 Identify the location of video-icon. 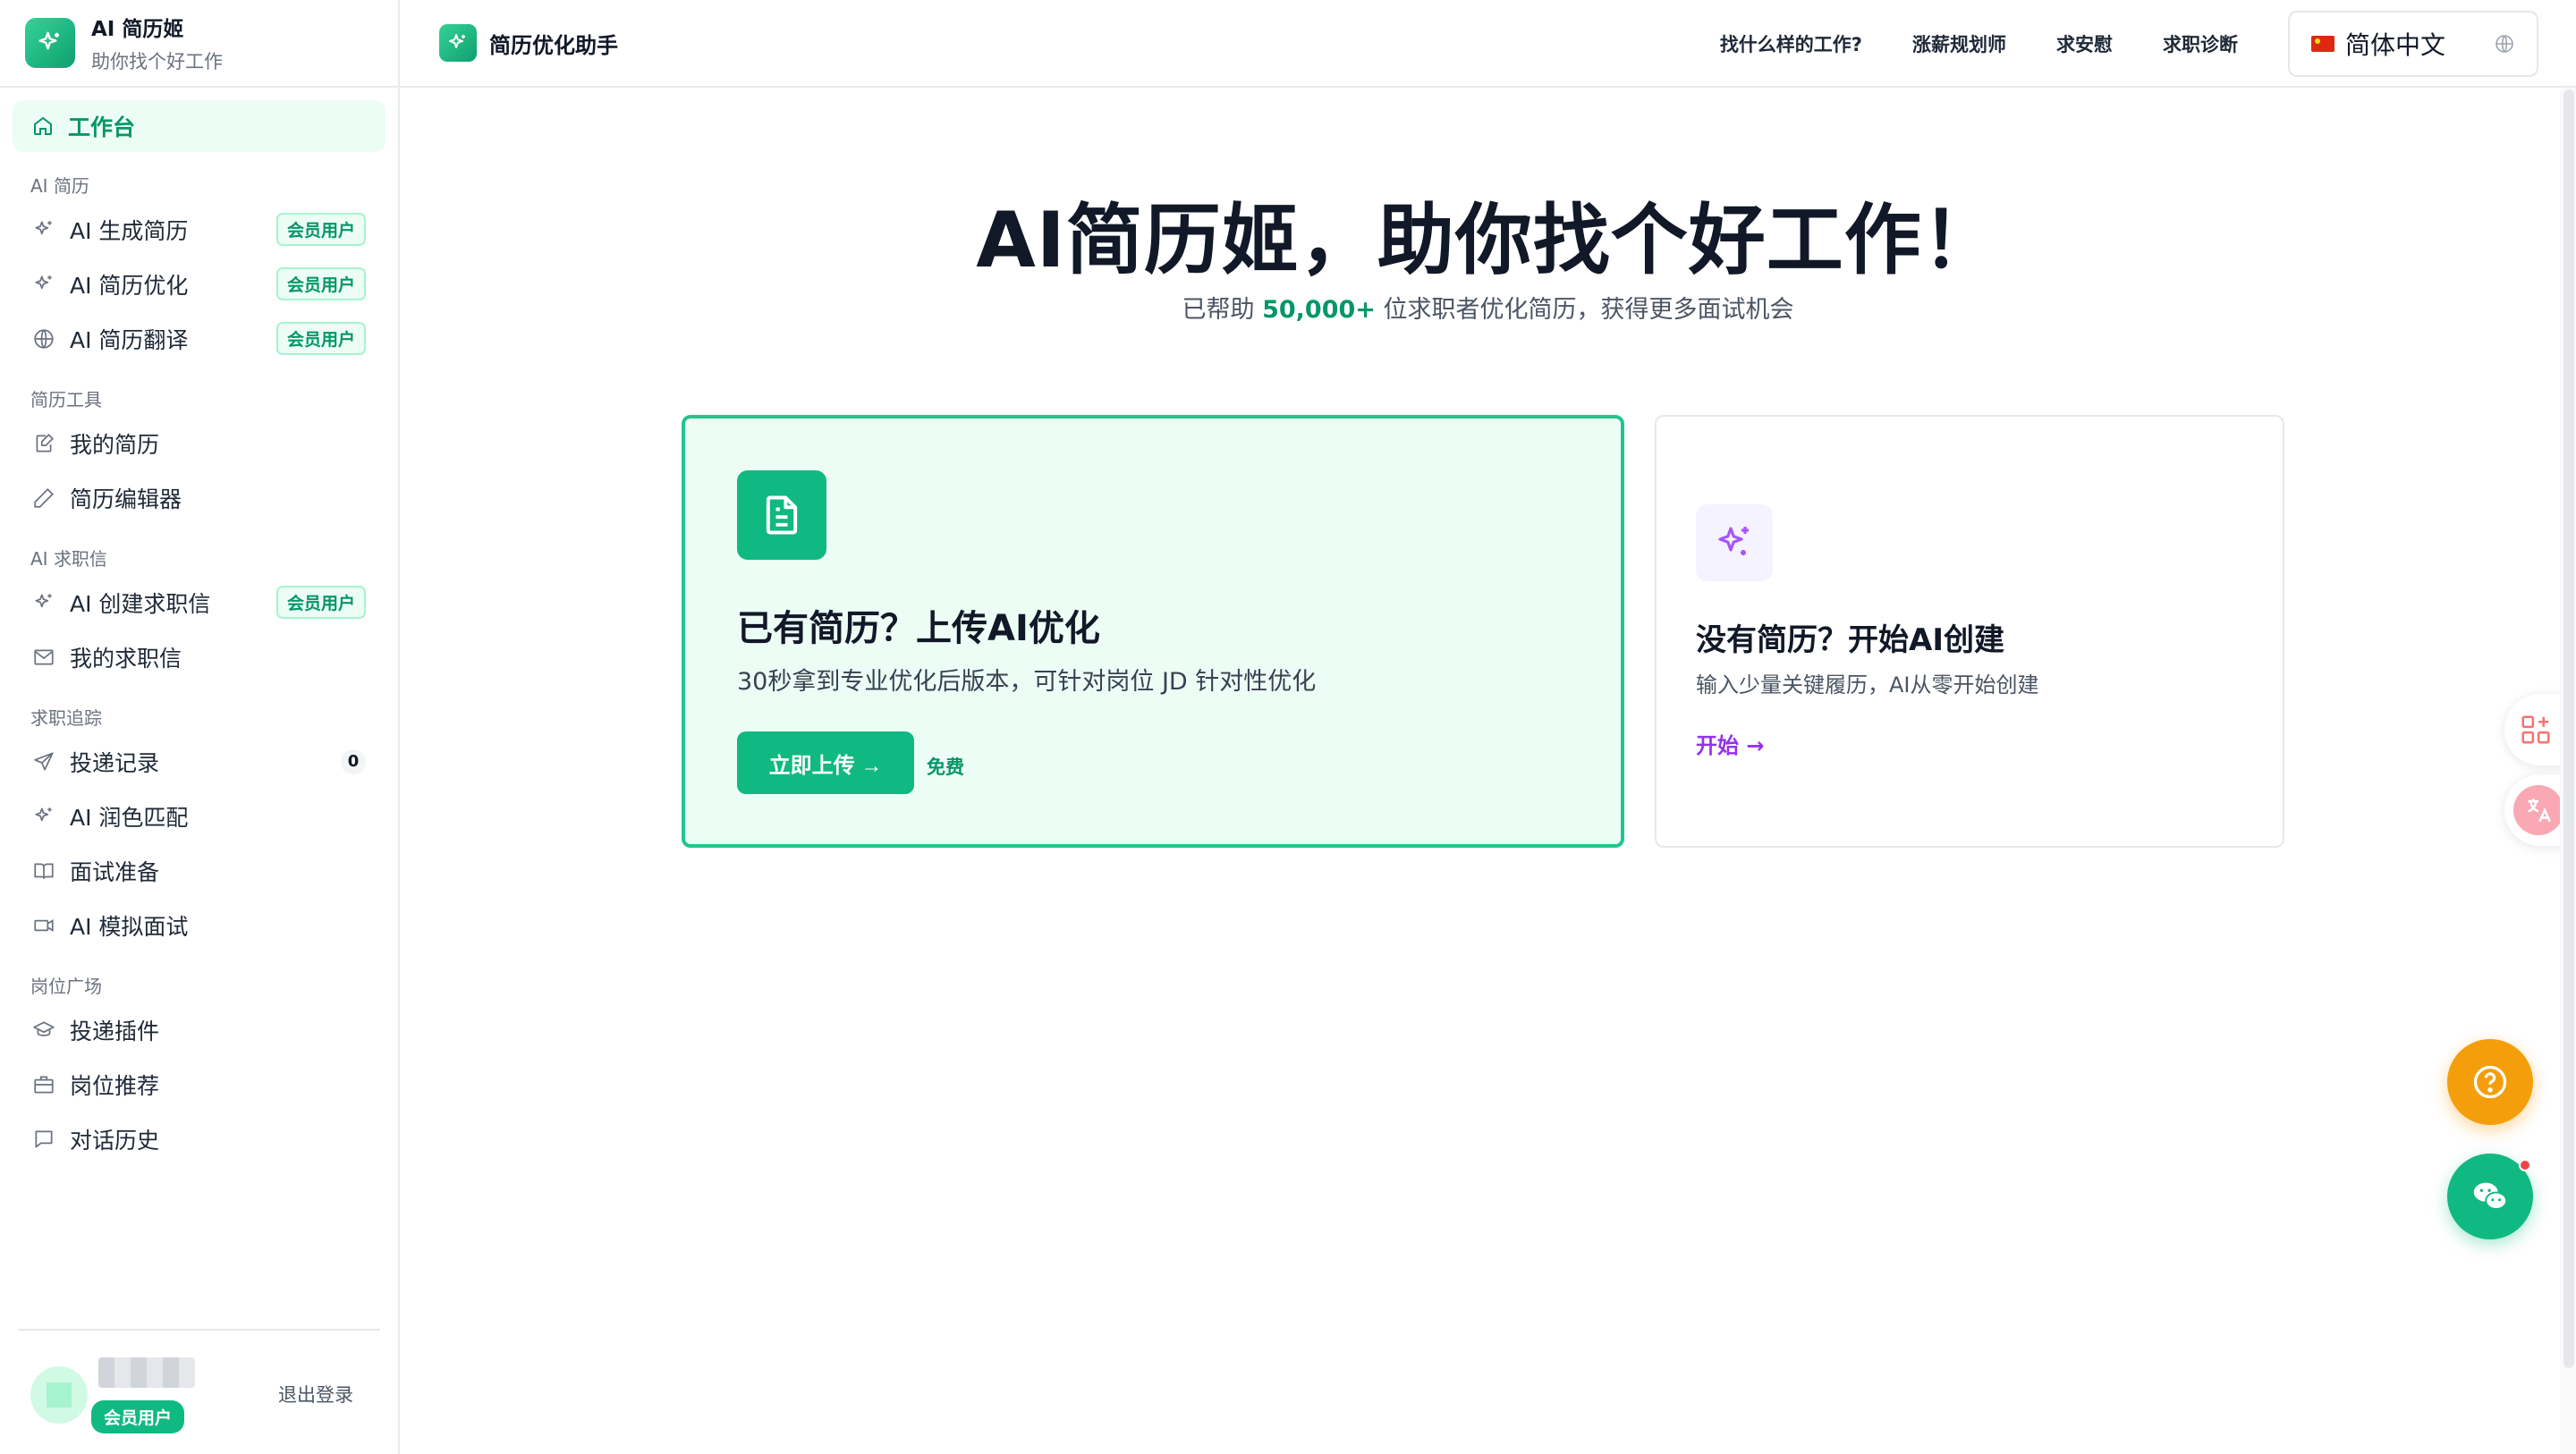
(44, 925).